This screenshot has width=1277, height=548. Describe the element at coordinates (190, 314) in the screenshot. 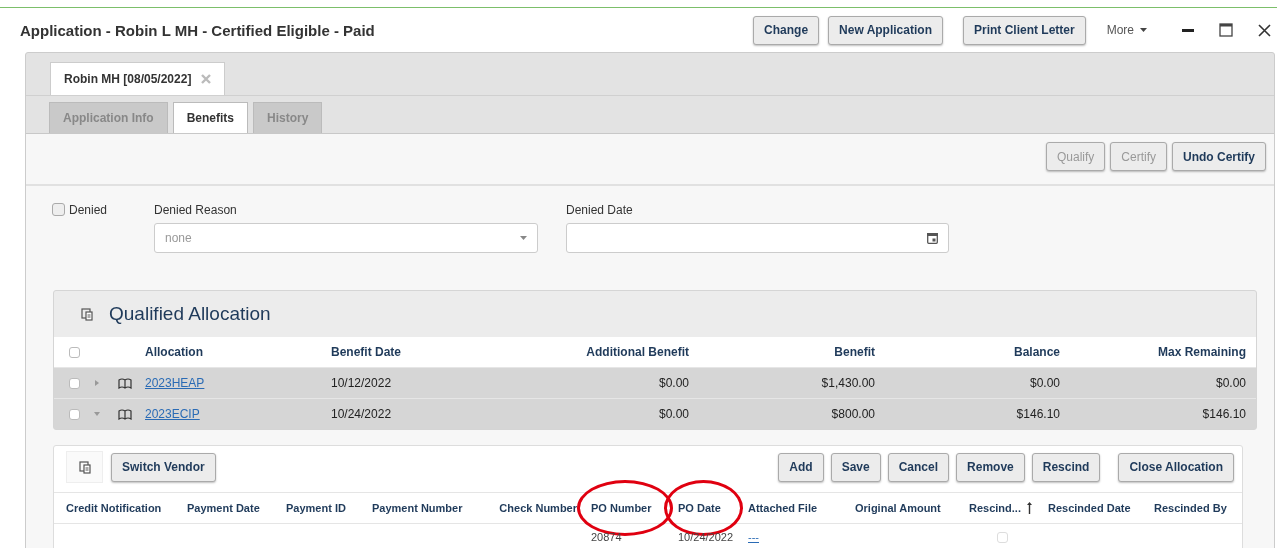

I see `panel-title: Qualified Allocation` at that location.